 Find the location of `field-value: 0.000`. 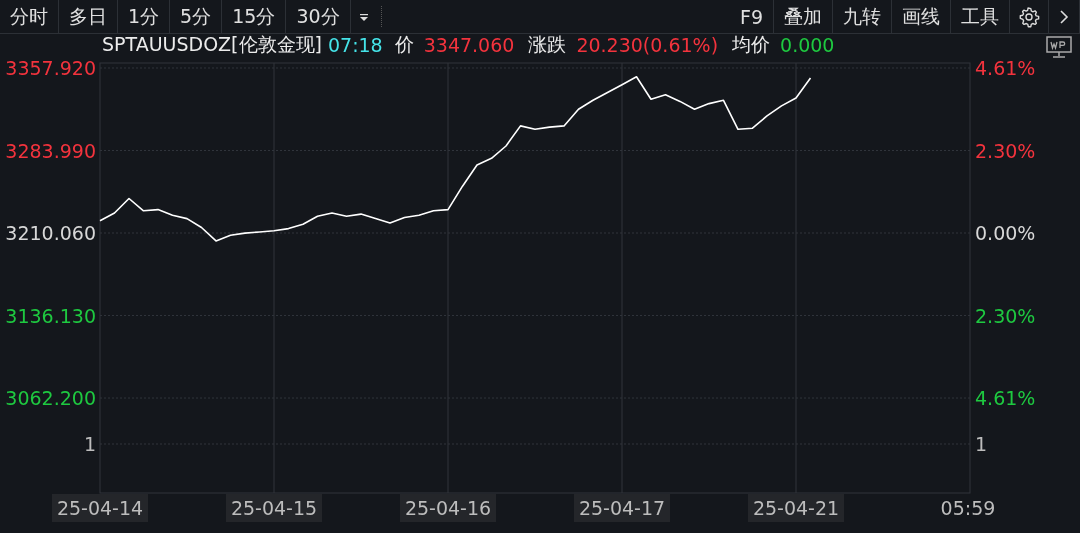

field-value: 0.000 is located at coordinates (807, 45).